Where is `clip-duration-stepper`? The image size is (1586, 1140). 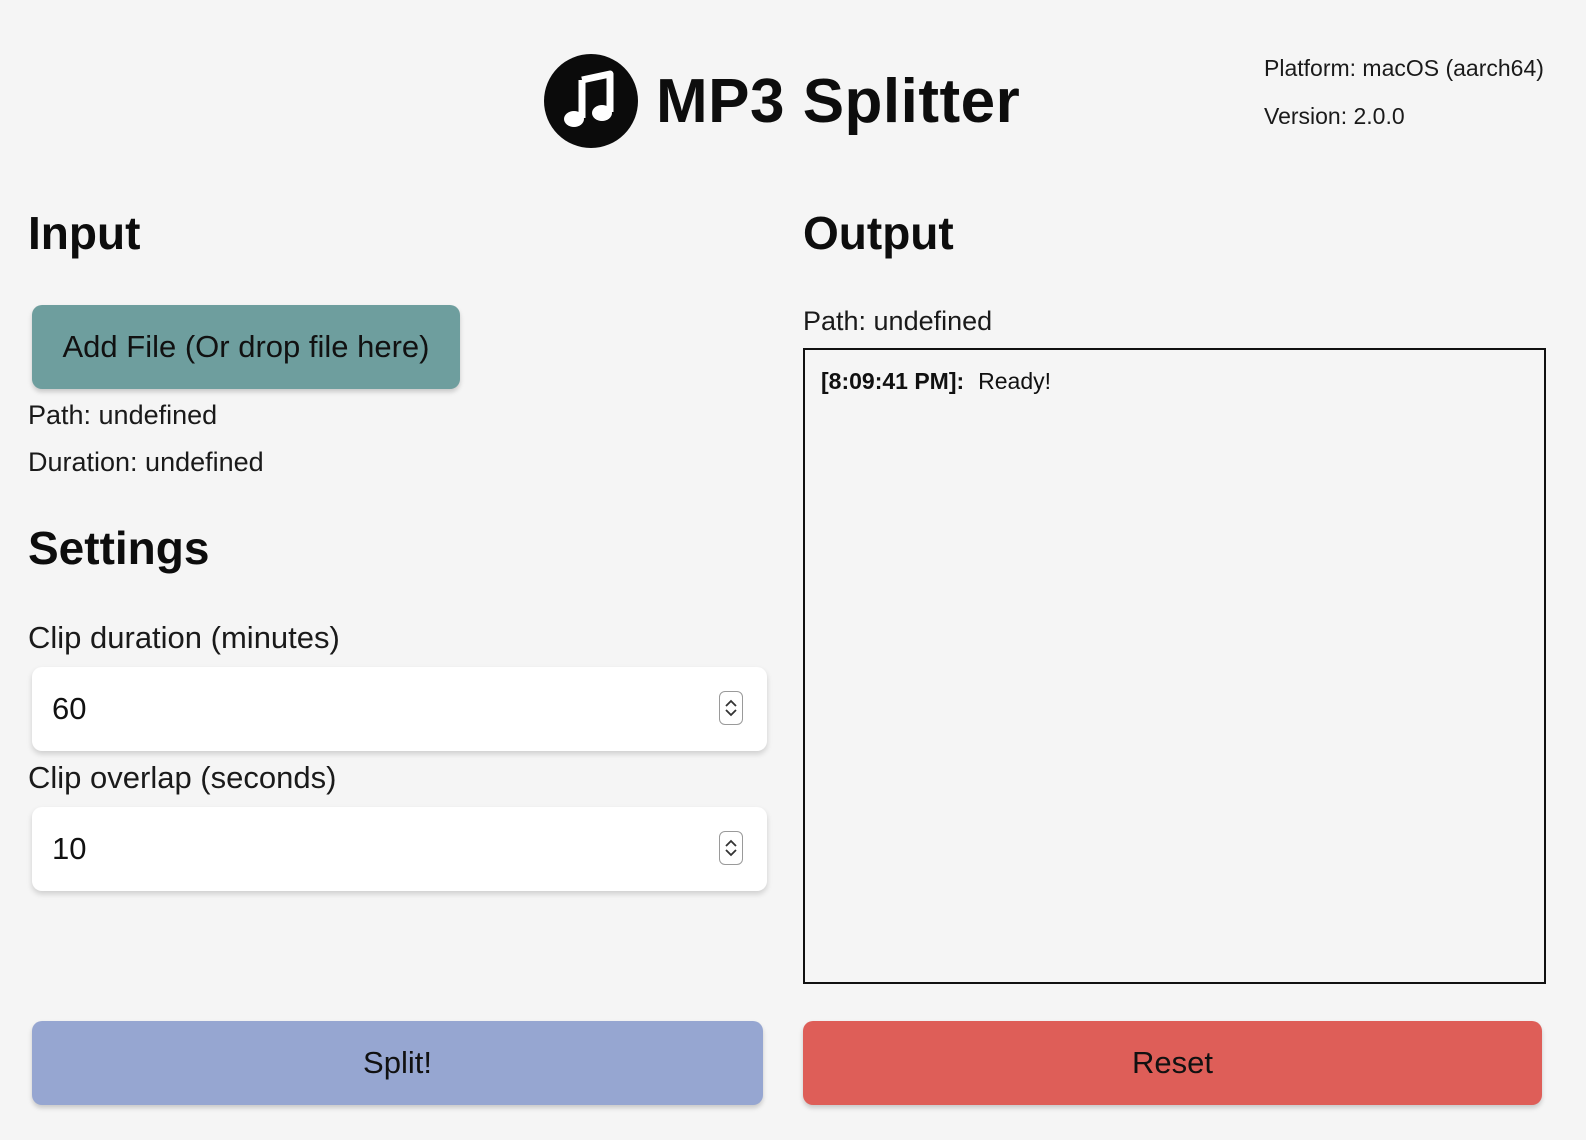 clip-duration-stepper is located at coordinates (731, 708).